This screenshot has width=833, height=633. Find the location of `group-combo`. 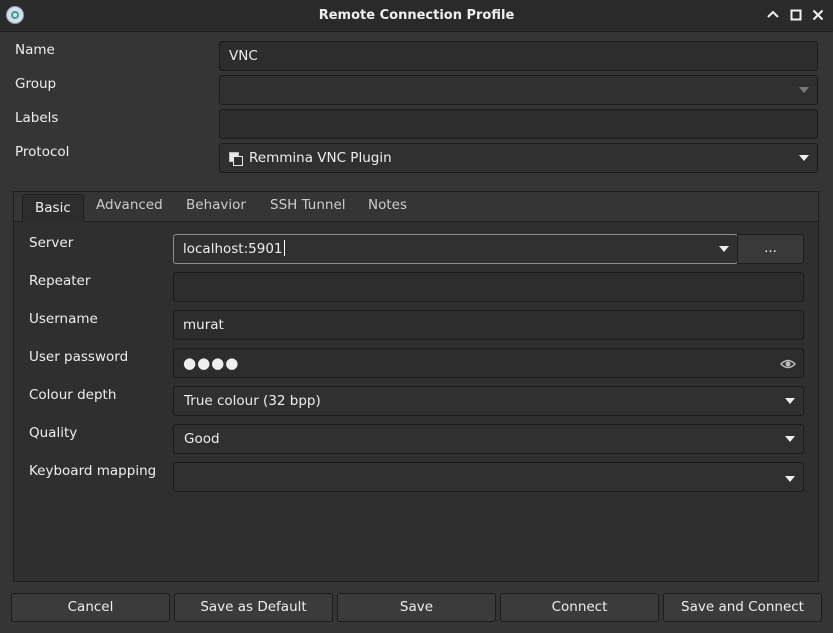

group-combo is located at coordinates (518, 90).